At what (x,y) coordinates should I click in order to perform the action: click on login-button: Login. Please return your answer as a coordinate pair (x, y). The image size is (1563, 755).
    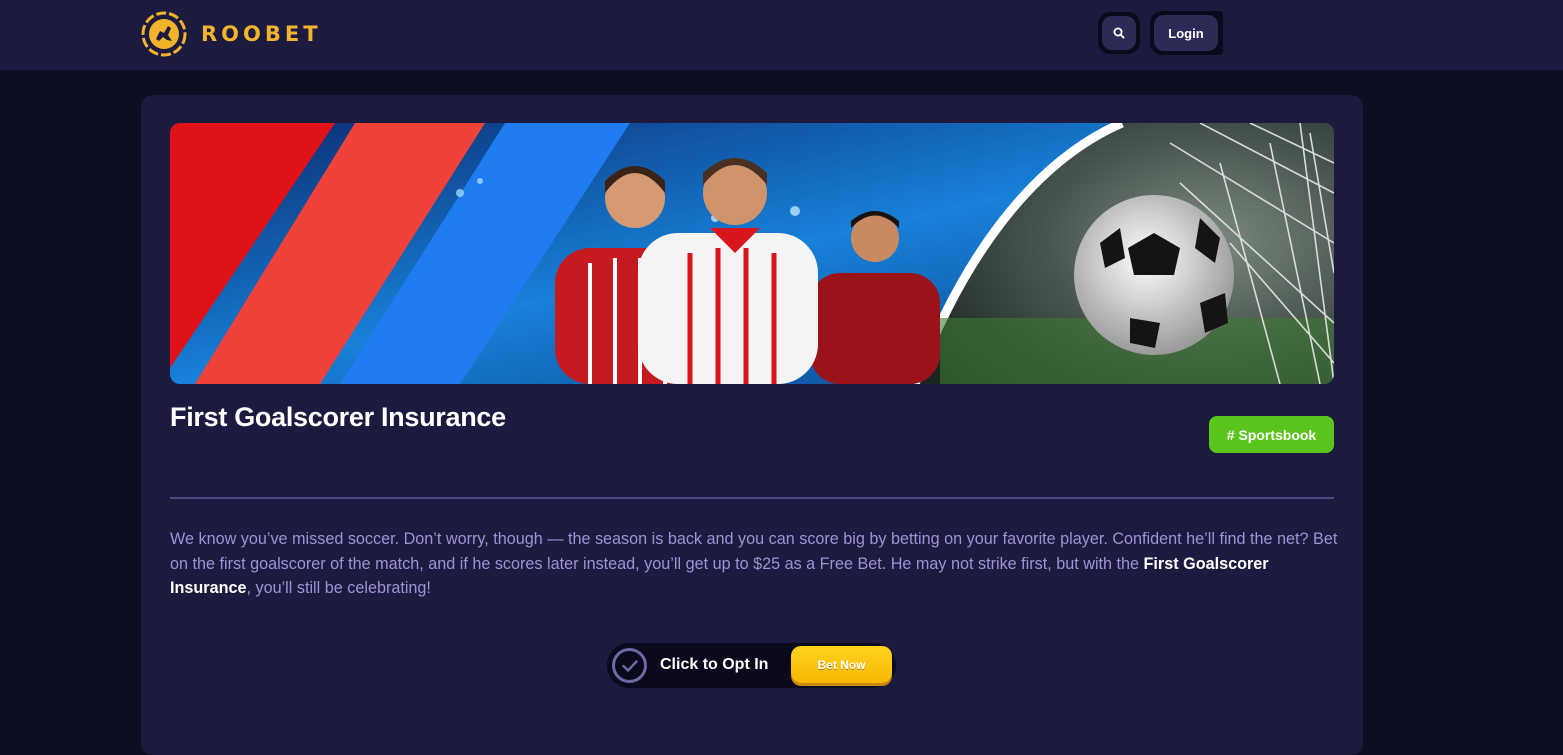
    Looking at the image, I should click on (1186, 33).